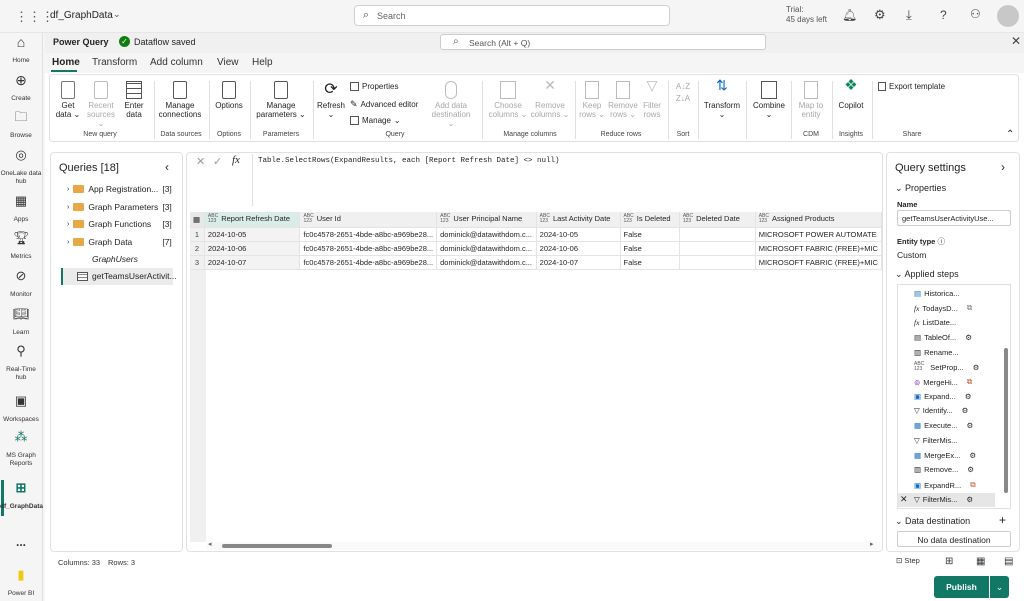 Image resolution: width=1024 pixels, height=601 pixels. What do you see at coordinates (21, 583) in the screenshot?
I see `rail-power-bi: ▮ Power BI` at bounding box center [21, 583].